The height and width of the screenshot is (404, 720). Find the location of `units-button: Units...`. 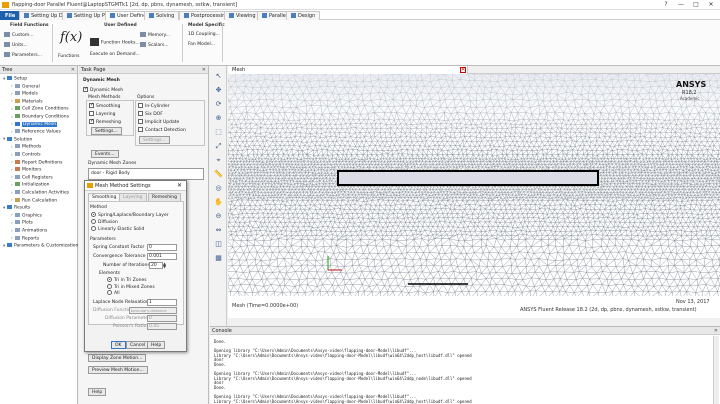

units-button: Units... is located at coordinates (16, 45).